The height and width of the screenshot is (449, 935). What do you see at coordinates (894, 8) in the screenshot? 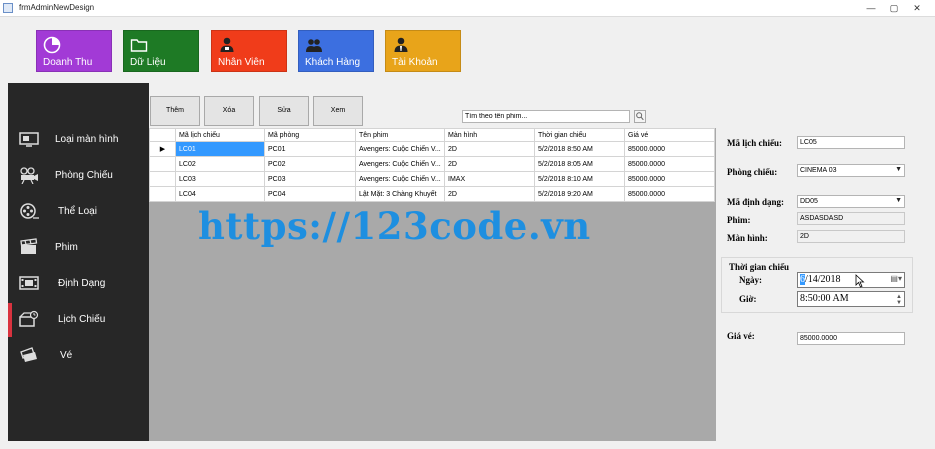
I see `maximize-button: ▢` at bounding box center [894, 8].